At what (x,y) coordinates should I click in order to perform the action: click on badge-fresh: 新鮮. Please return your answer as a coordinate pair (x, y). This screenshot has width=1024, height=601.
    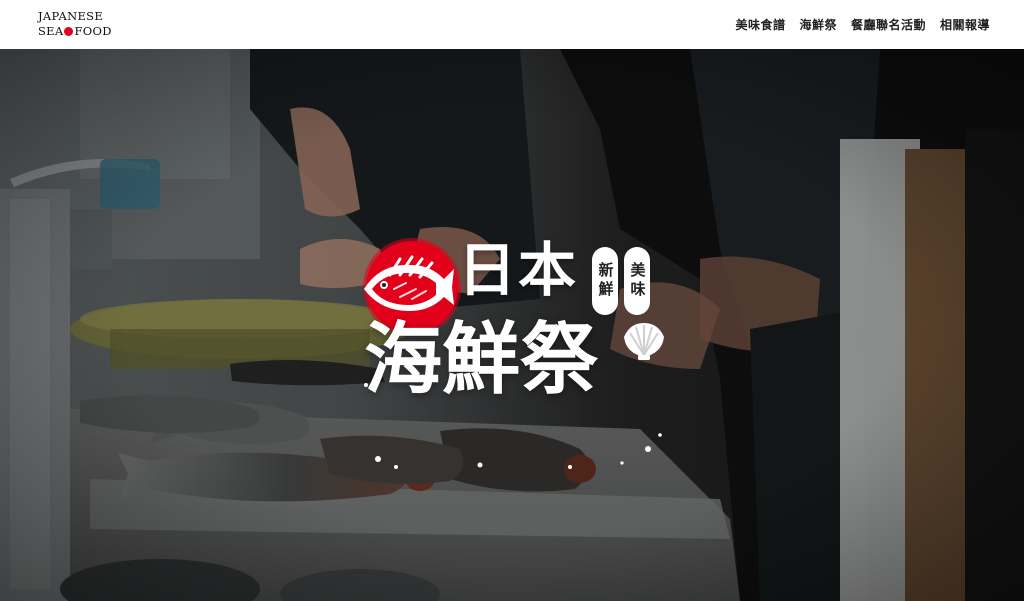
    Looking at the image, I should click on (605, 281).